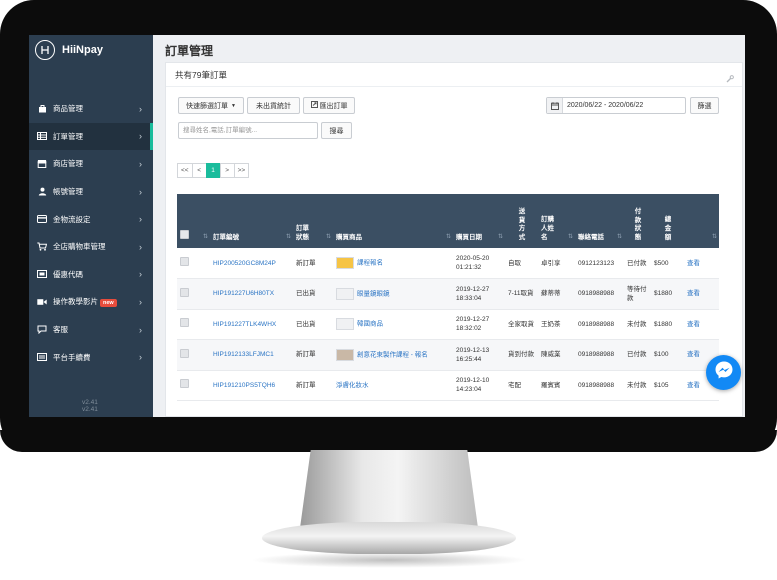 This screenshot has width=777, height=580. I want to click on logo: HiiNpay, so click(91, 50).